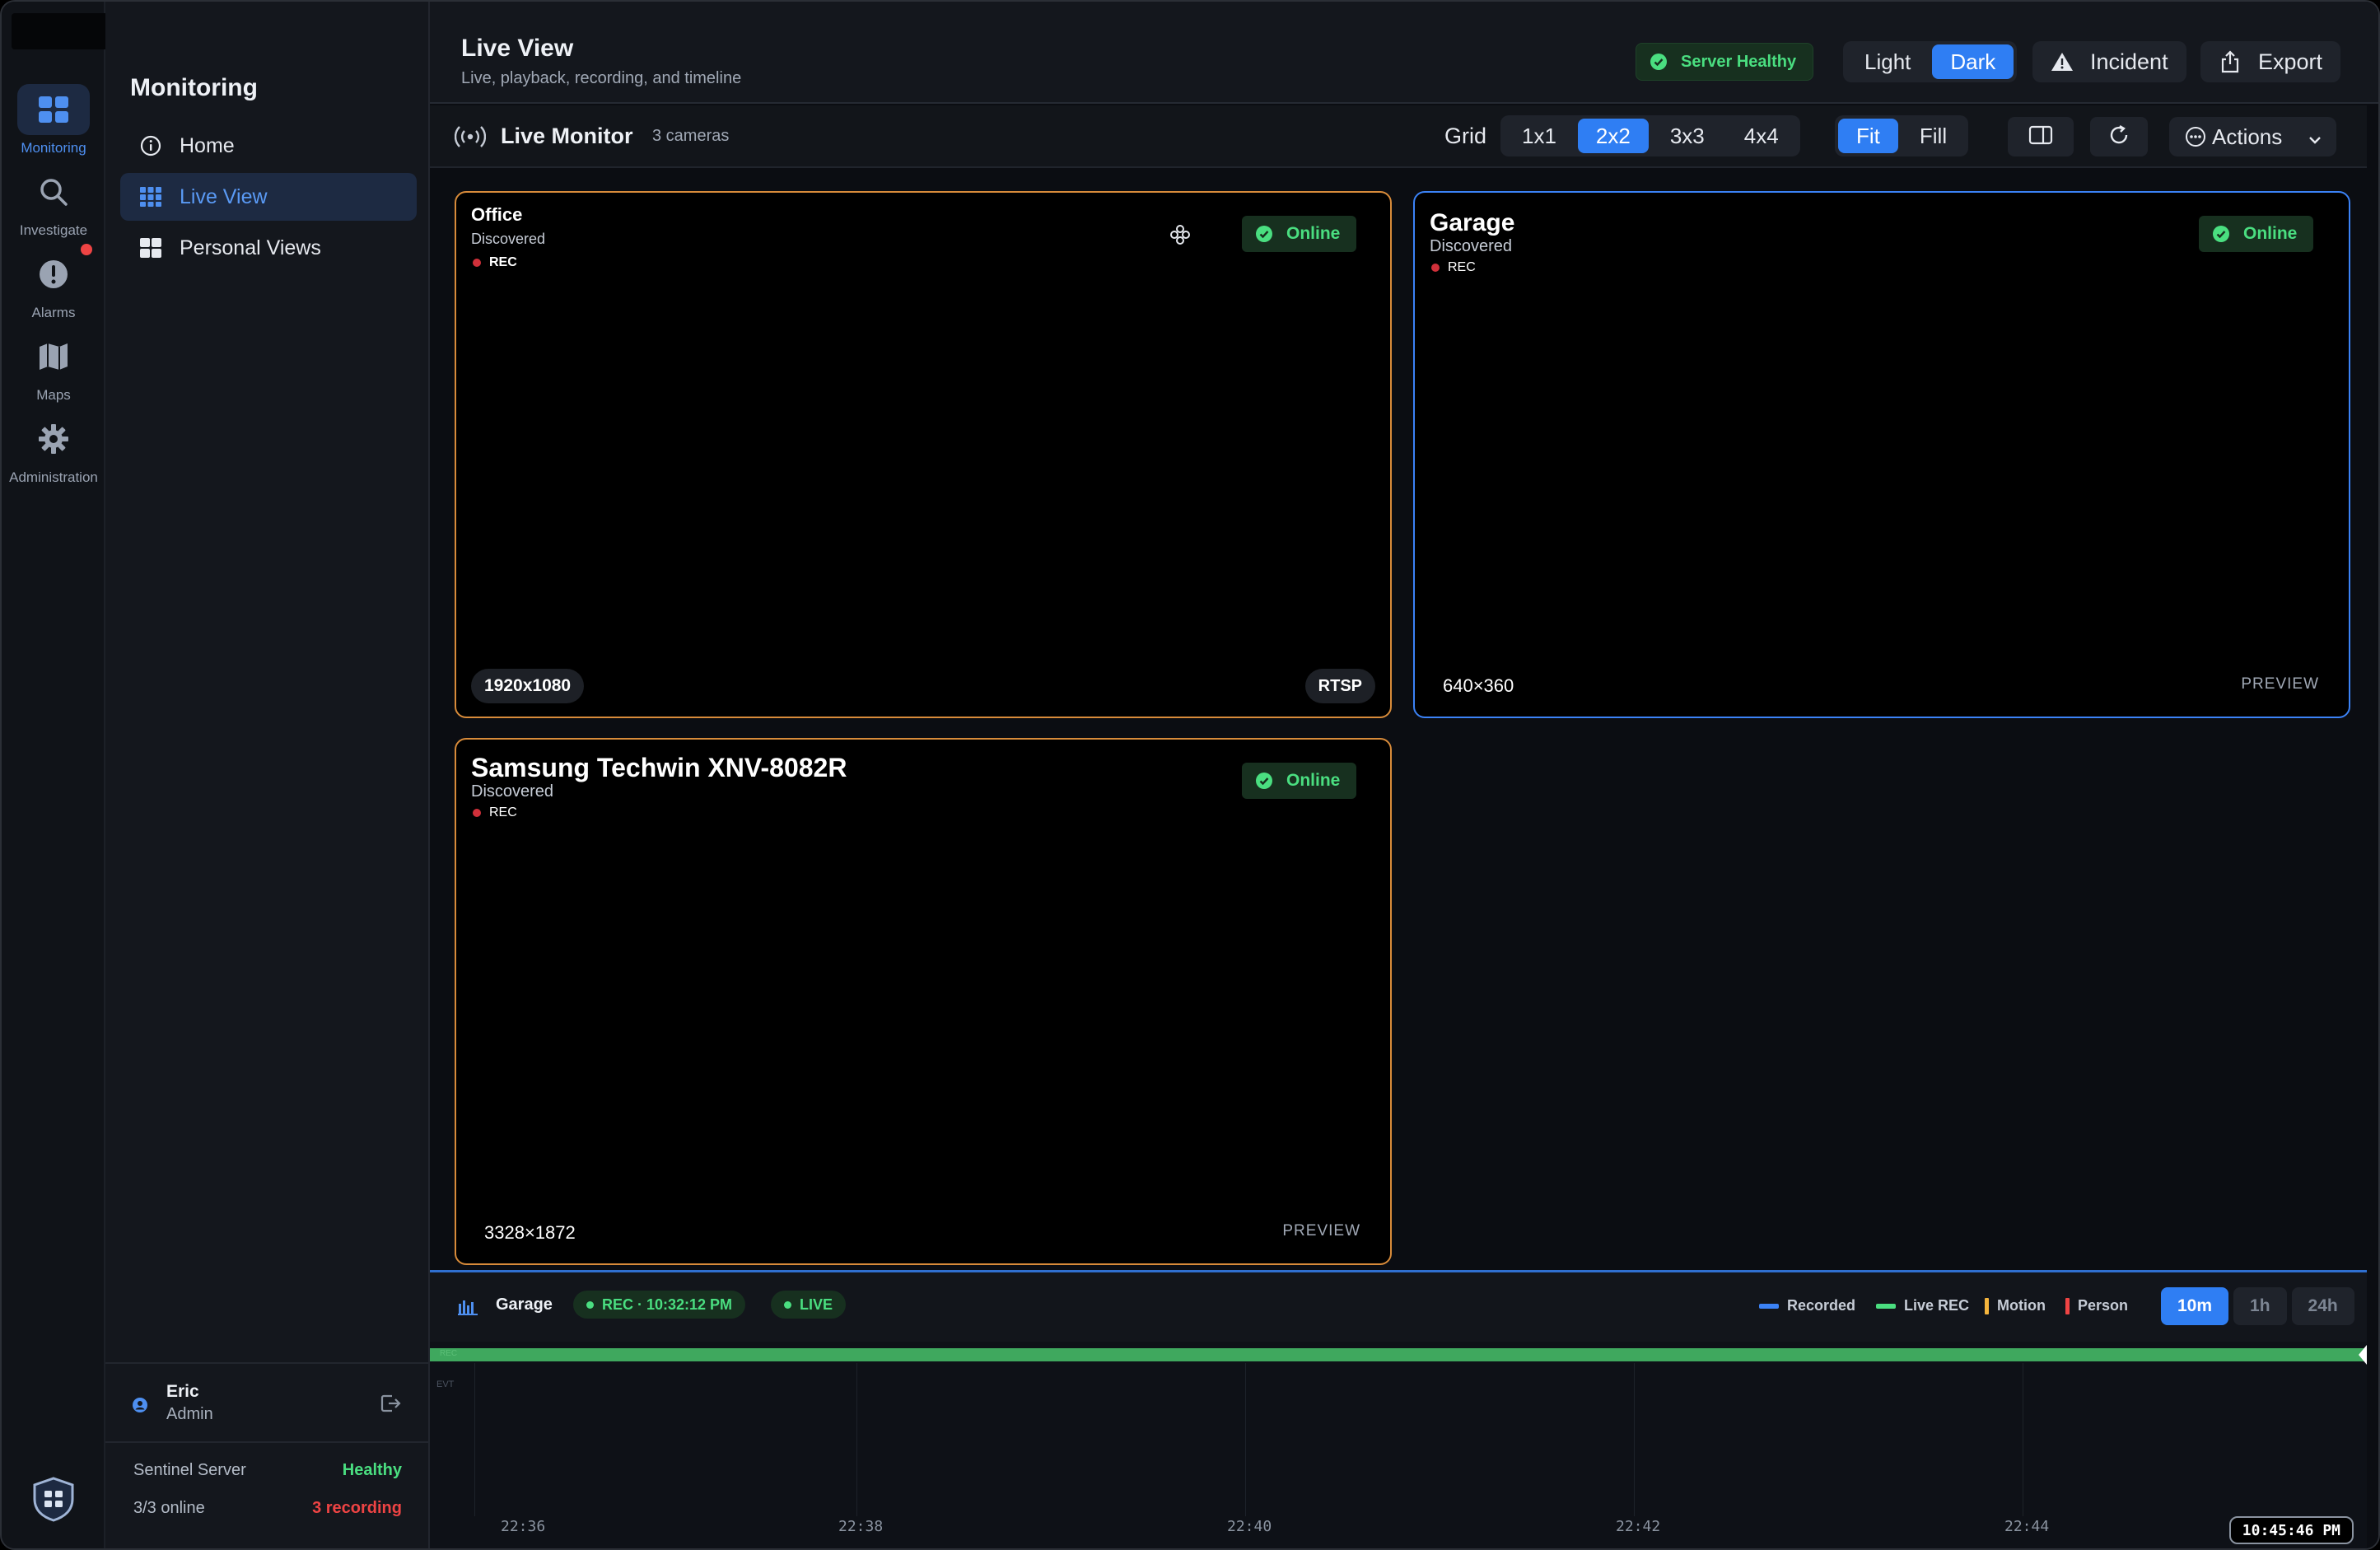 The height and width of the screenshot is (1550, 2380). Describe the element at coordinates (691, 136) in the screenshot. I see `camera-count: 3 cameras` at that location.